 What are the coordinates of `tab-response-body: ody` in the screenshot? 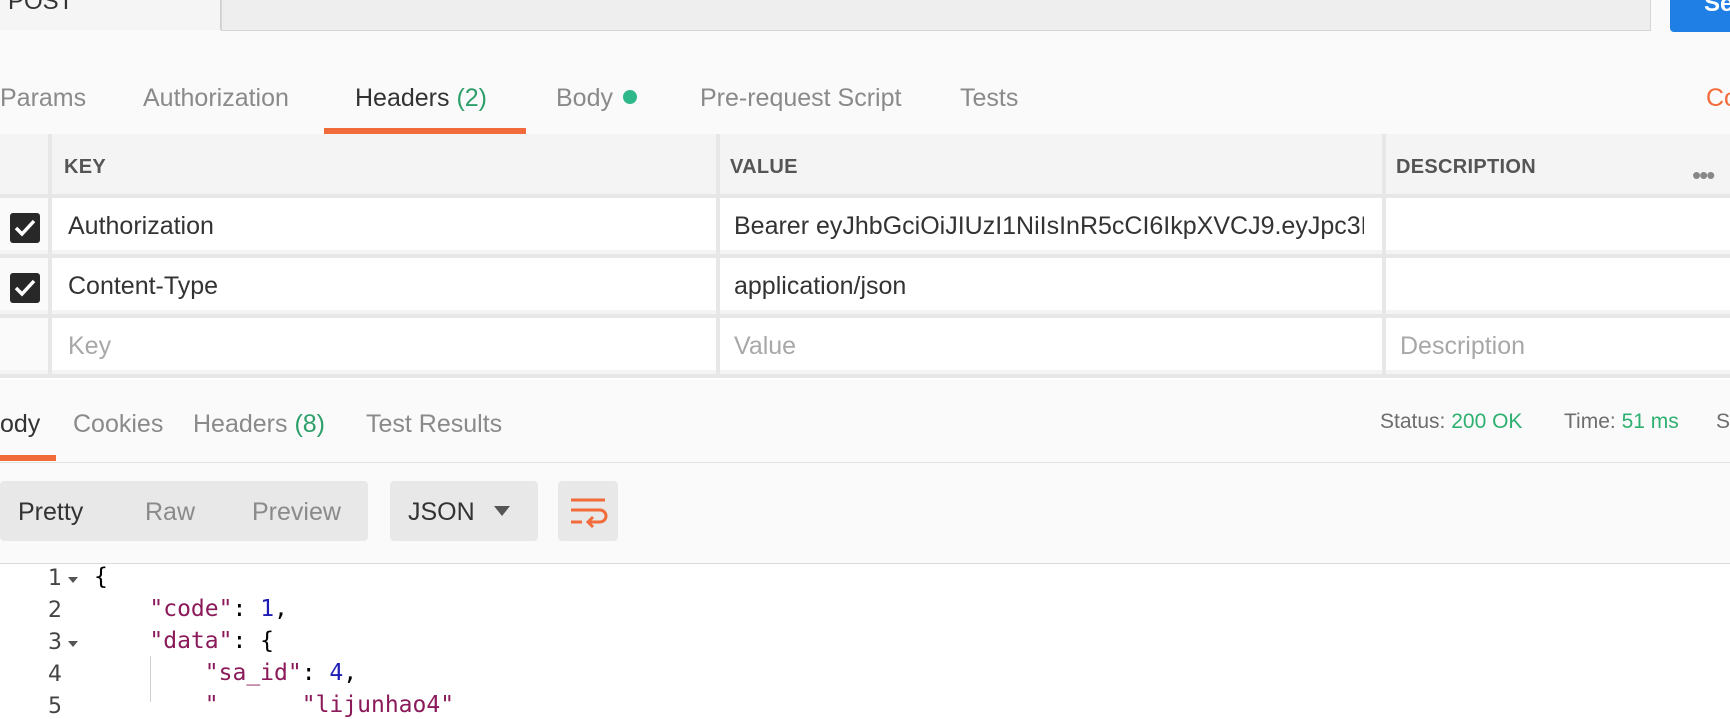 It's located at (20, 424).